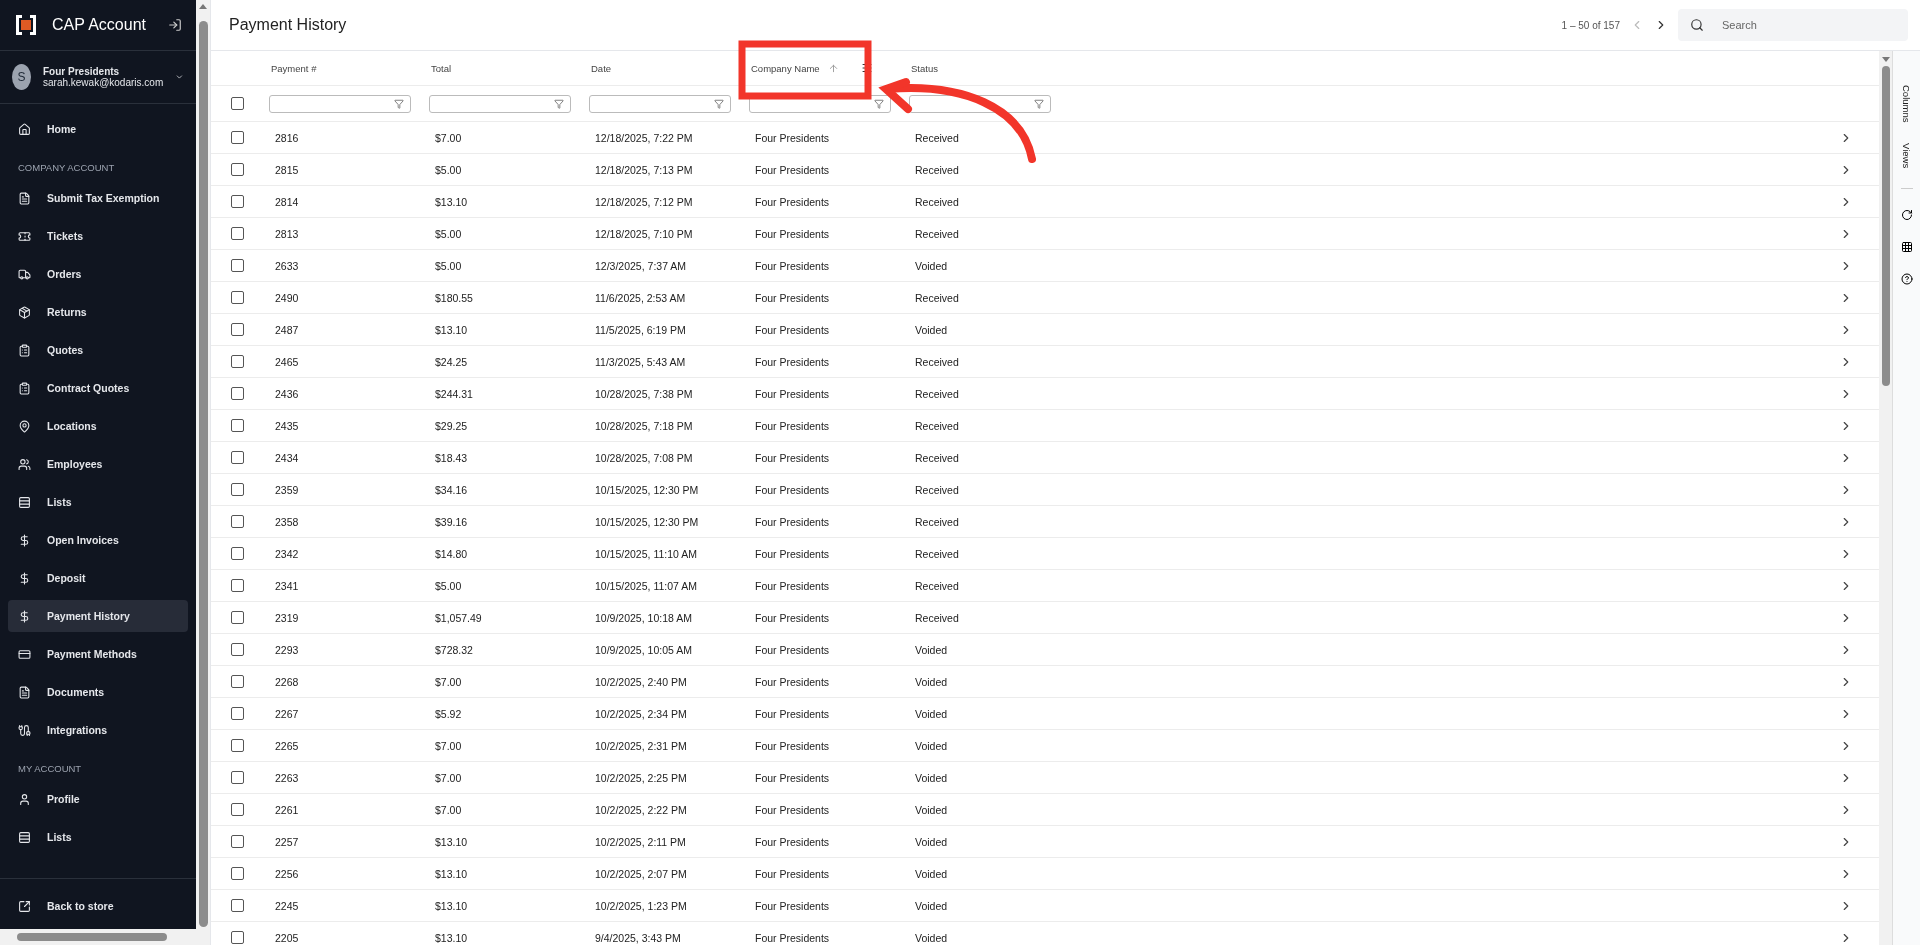 Image resolution: width=1920 pixels, height=945 pixels. I want to click on sidebar-item: Locations, so click(98, 426).